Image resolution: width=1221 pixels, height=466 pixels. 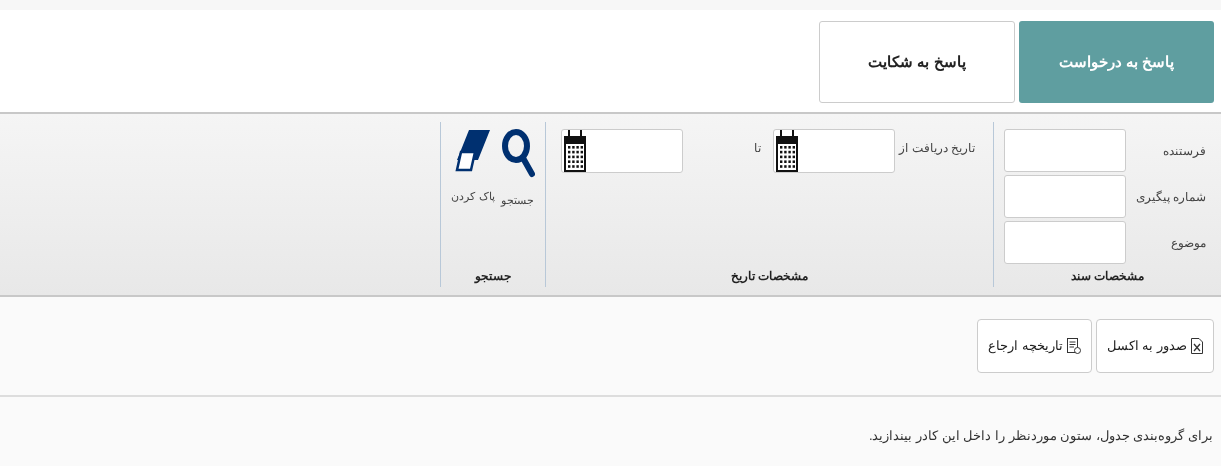 I want to click on group-title: مشخصات سند, so click(x=1107, y=276).